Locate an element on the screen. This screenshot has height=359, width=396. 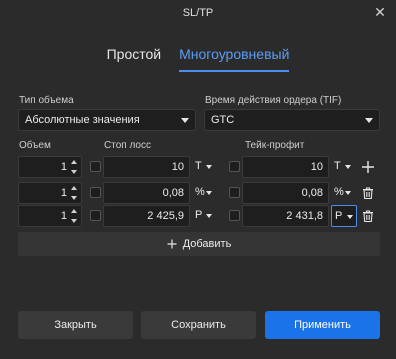
tab-simple: Простой is located at coordinates (134, 59).